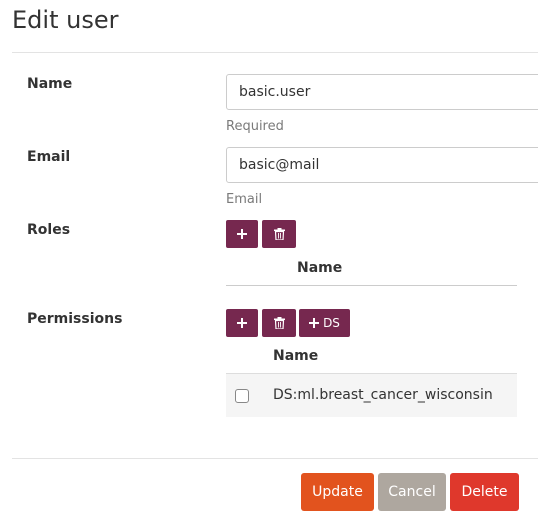 The width and height of the screenshot is (538, 525). I want to click on name-help-text: Required, so click(255, 126).